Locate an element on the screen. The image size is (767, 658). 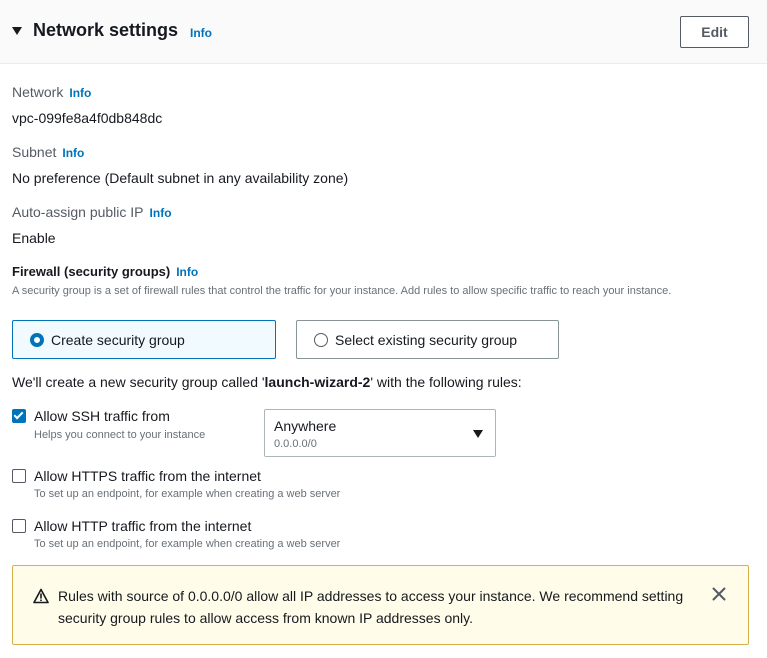
subnet-label: Subnet Info is located at coordinates (48, 152).